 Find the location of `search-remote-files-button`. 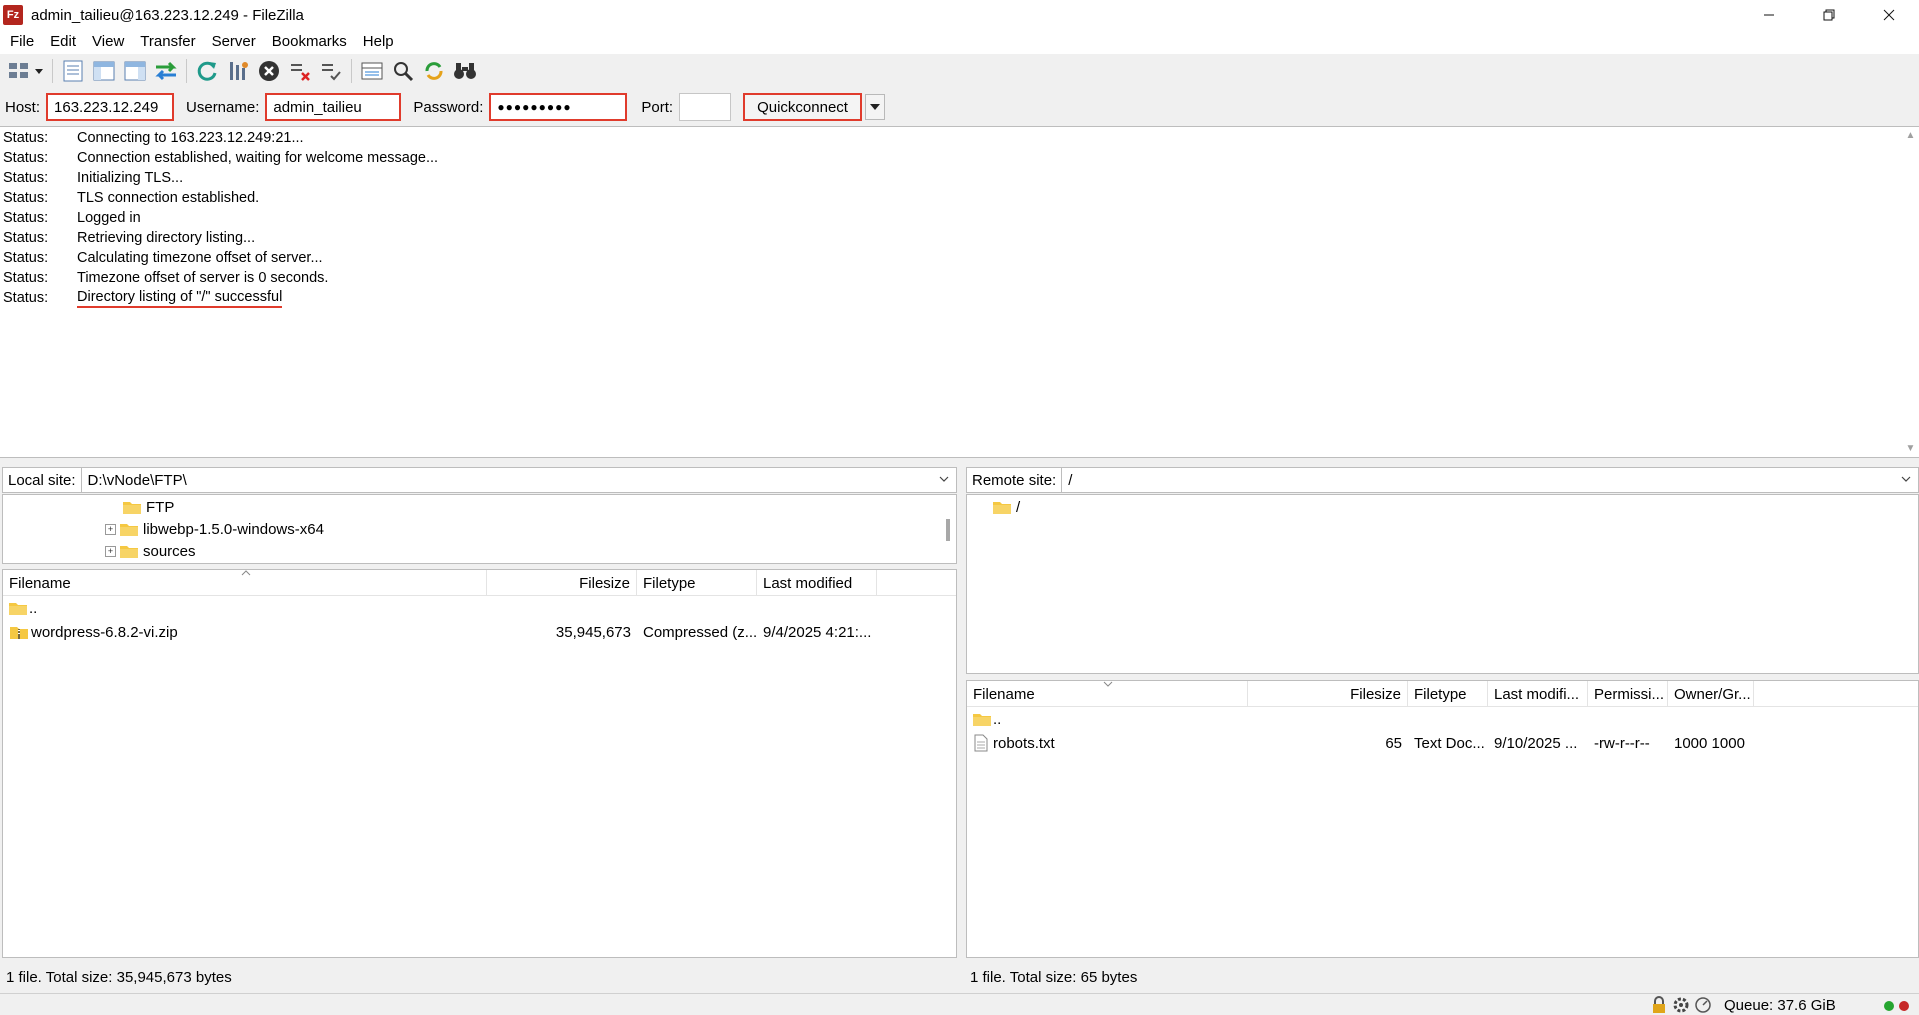

search-remote-files-button is located at coordinates (465, 71).